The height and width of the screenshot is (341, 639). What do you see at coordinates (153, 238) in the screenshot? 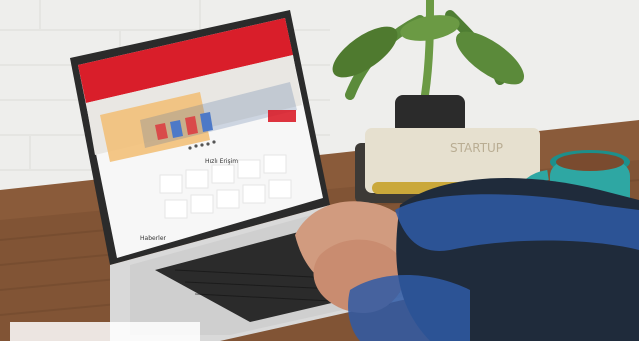
I see `footer-label: Haberler` at bounding box center [153, 238].